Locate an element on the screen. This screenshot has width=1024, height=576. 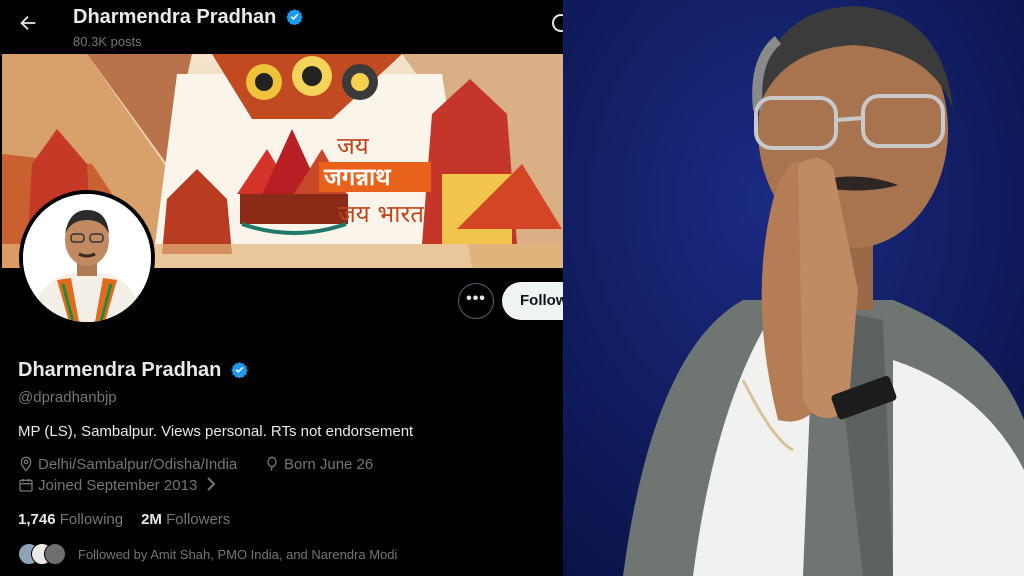
follow-button: Follow is located at coordinates (532, 301).